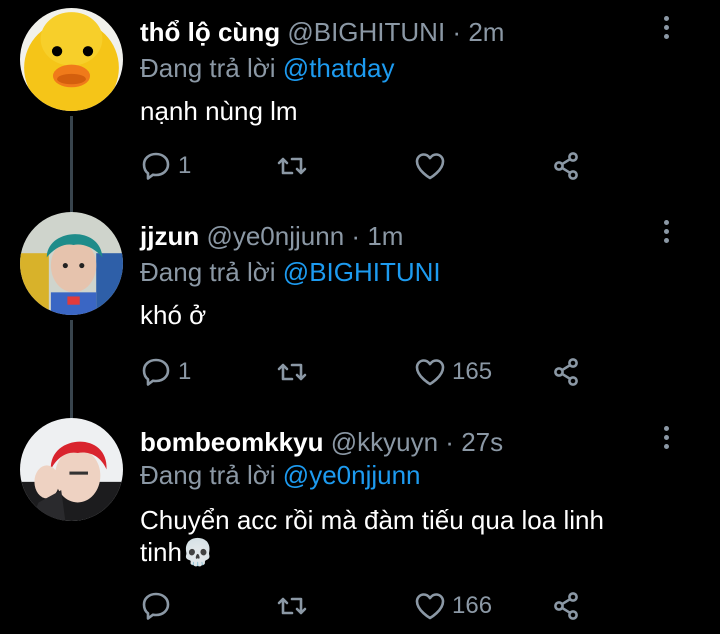  Describe the element at coordinates (232, 442) in the screenshot. I see `display-name: bombeomkkyu` at that location.